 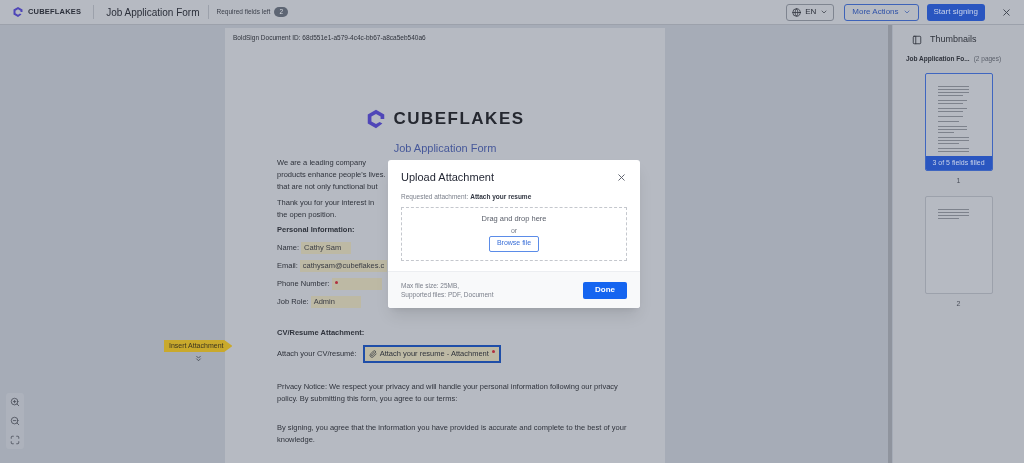 What do you see at coordinates (810, 12) in the screenshot?
I see `language-selector: EN` at bounding box center [810, 12].